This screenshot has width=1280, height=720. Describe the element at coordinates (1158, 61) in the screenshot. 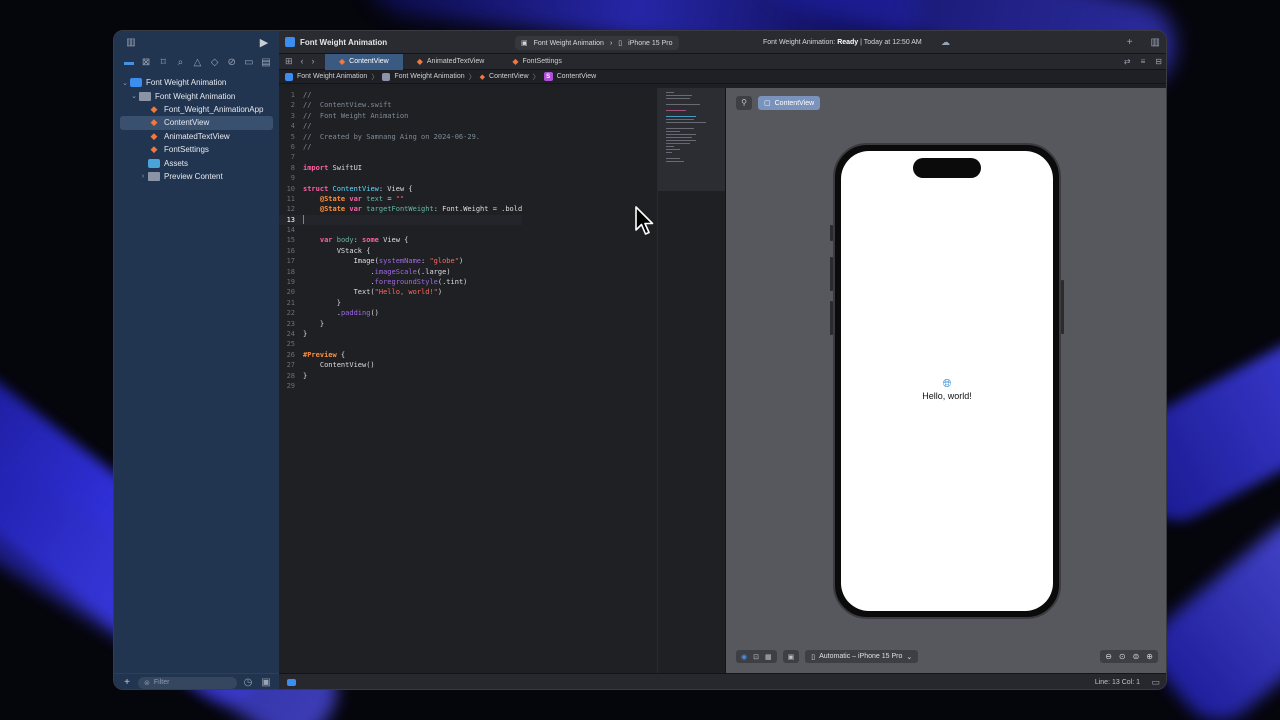

I see `split-editor-icon: ⊟` at that location.